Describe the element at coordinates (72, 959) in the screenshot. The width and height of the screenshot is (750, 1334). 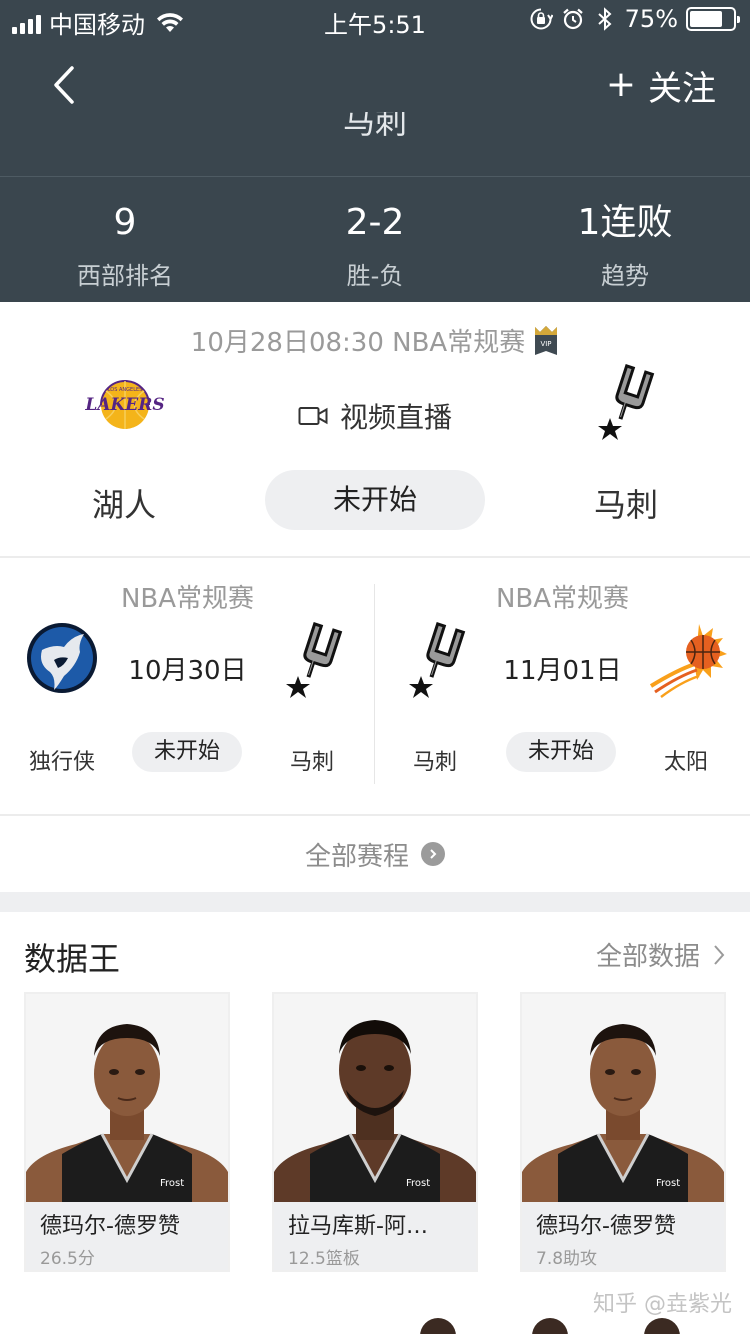
I see `section-title: 数据王` at that location.